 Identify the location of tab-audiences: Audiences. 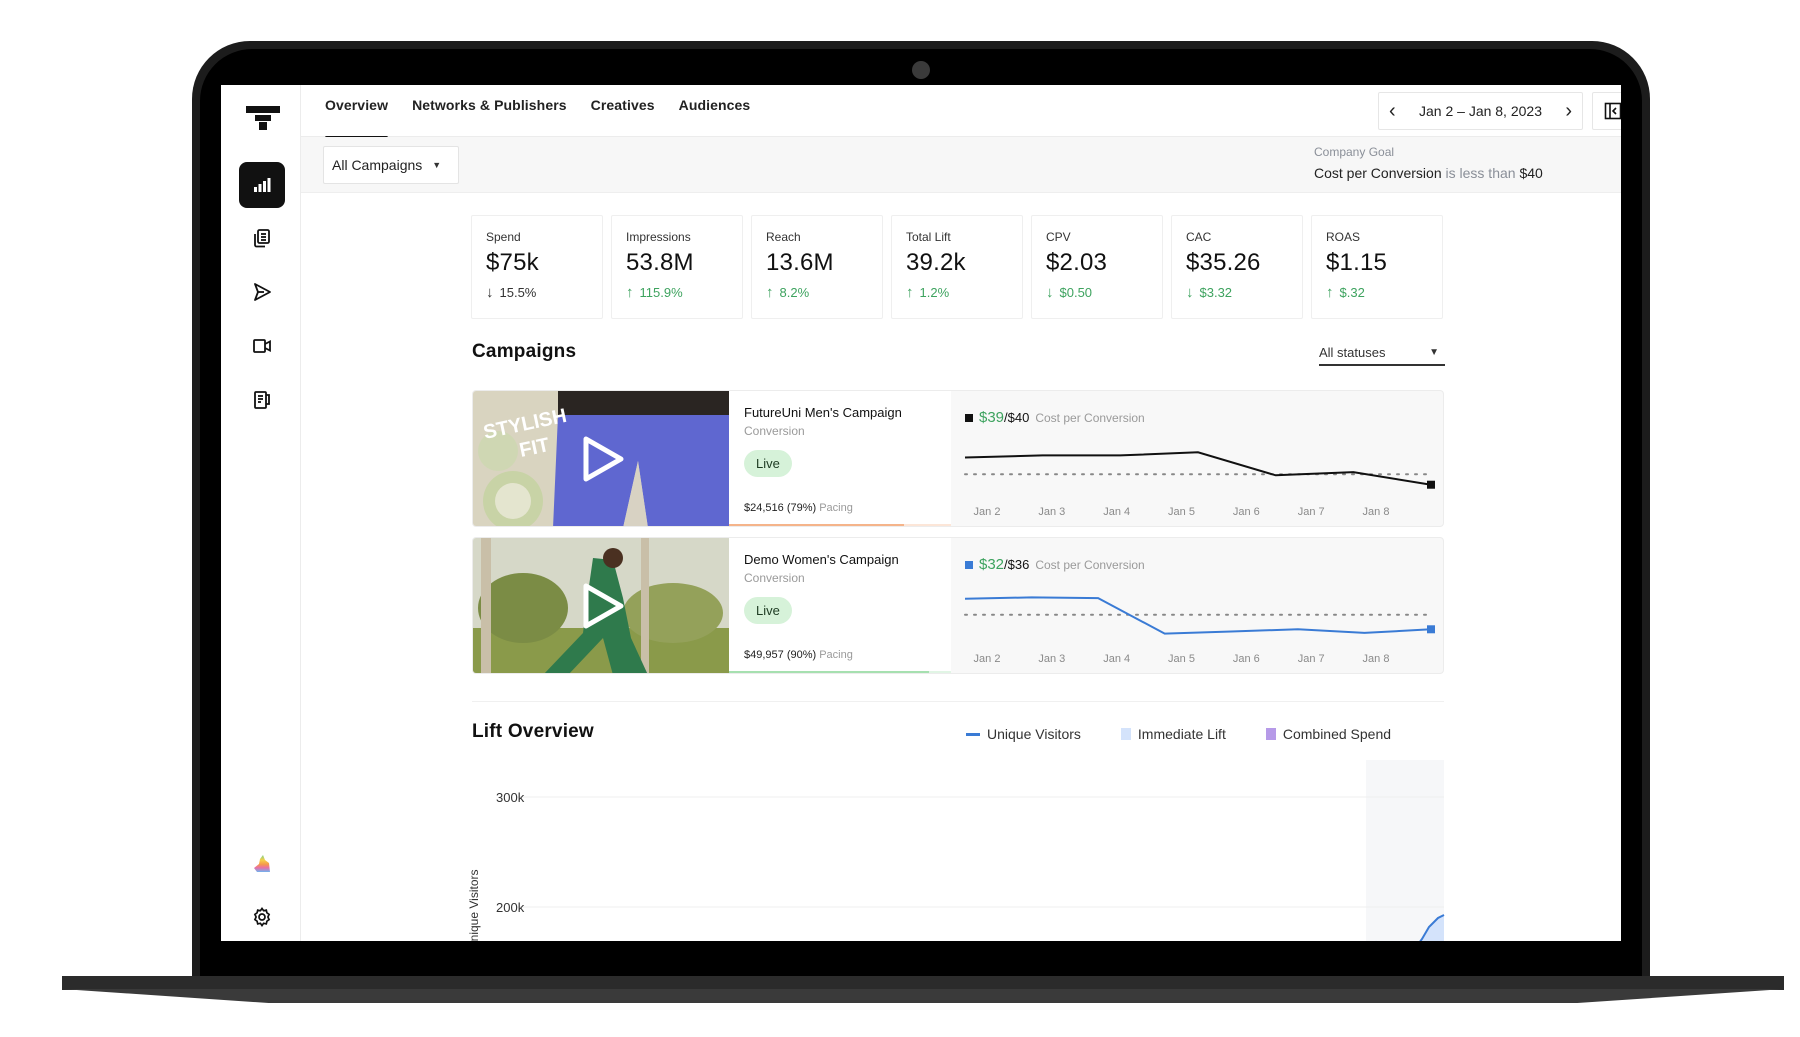
(715, 111).